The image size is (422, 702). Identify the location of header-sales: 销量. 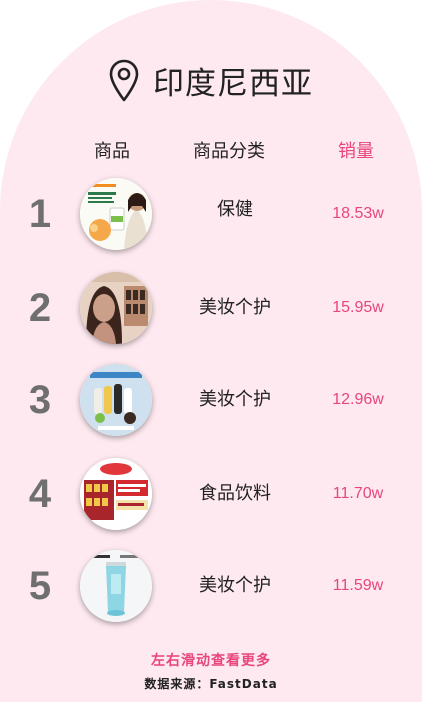
(356, 151).